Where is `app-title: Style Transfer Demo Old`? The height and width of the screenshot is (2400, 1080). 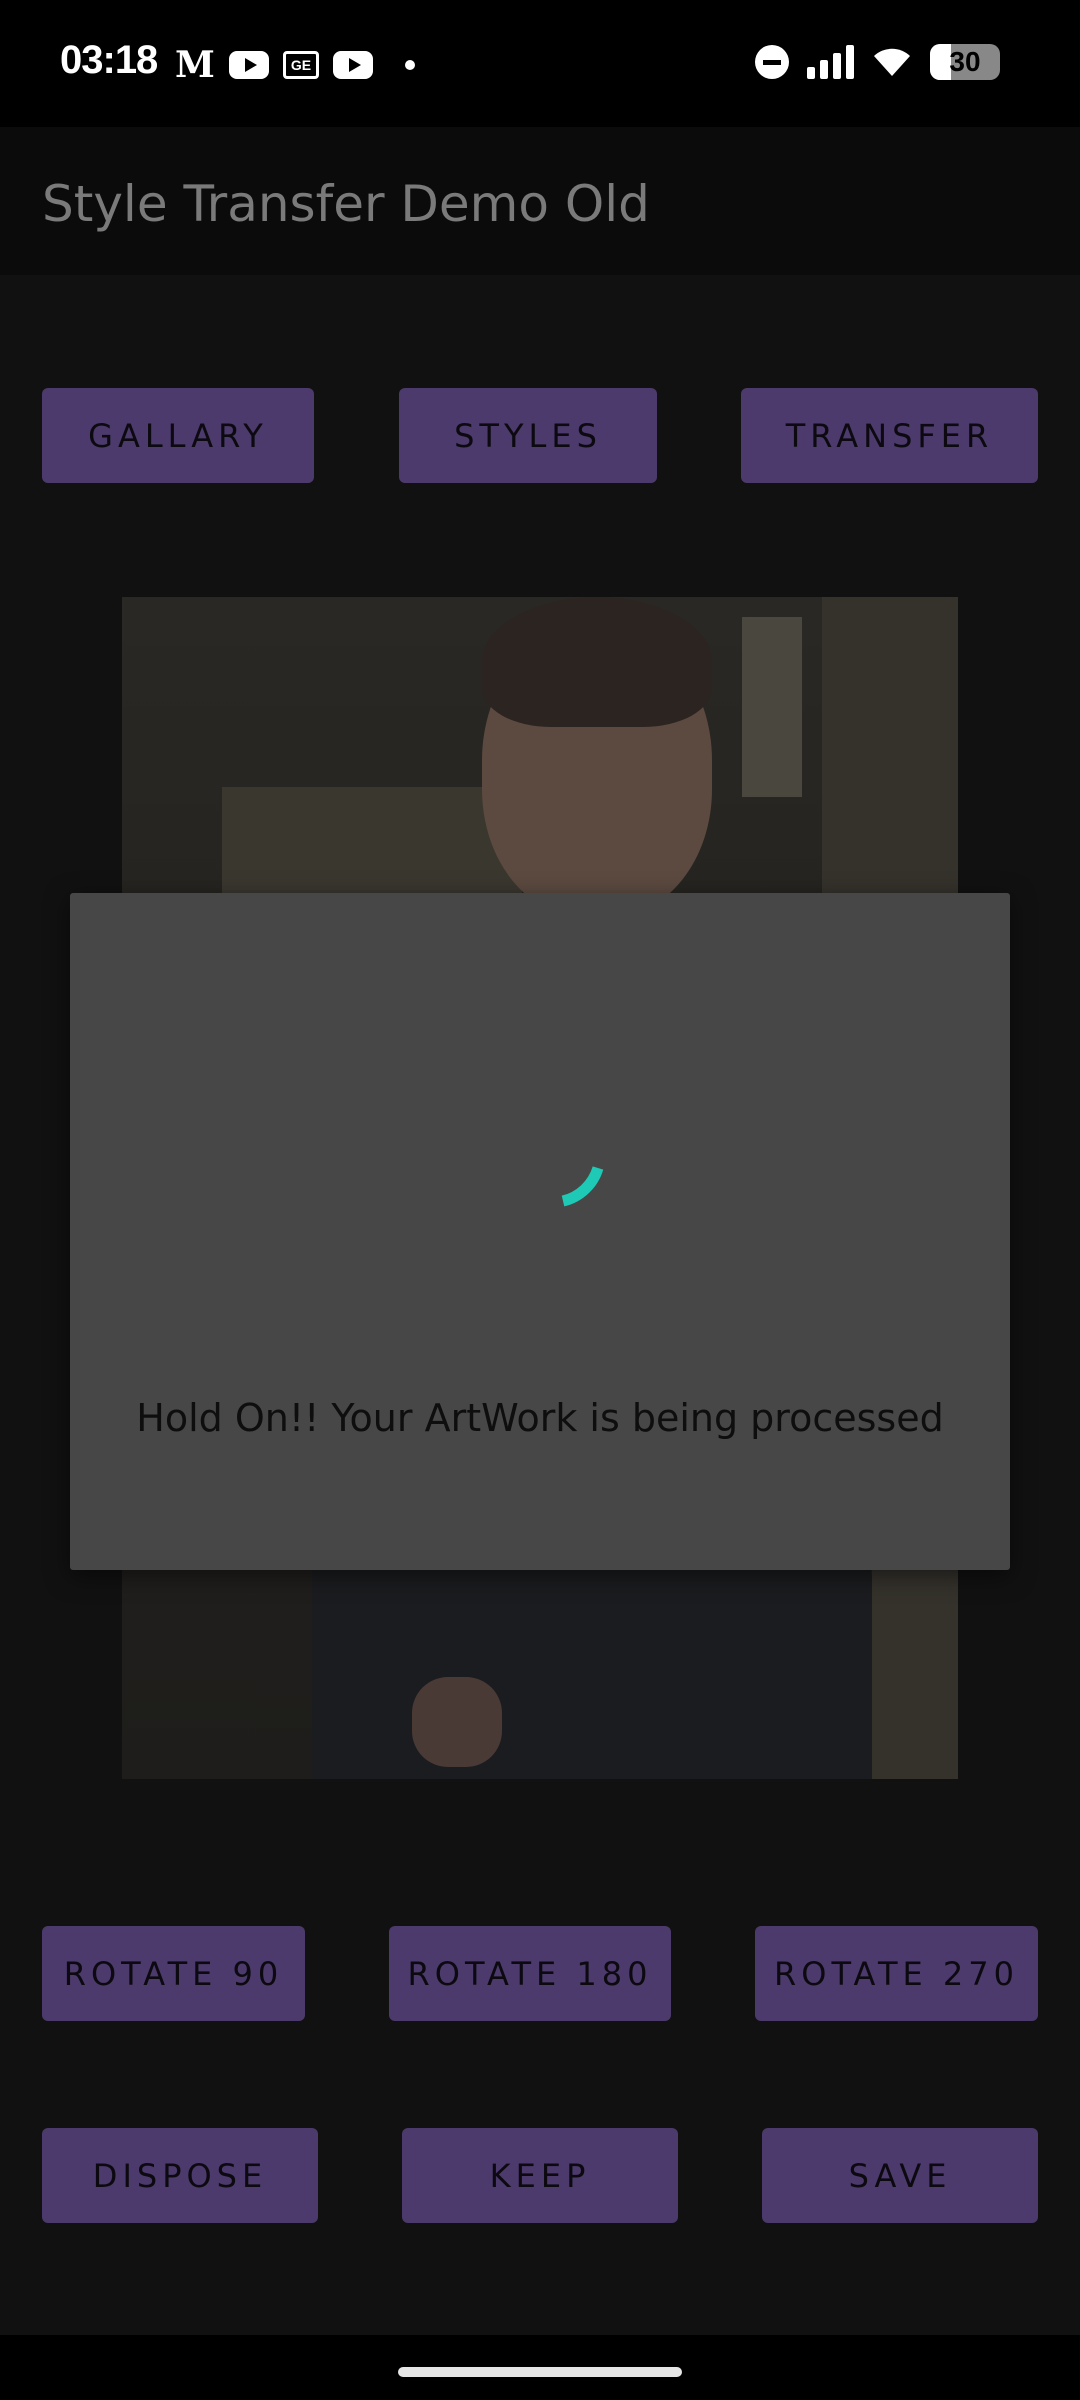
app-title: Style Transfer Demo Old is located at coordinates (346, 204).